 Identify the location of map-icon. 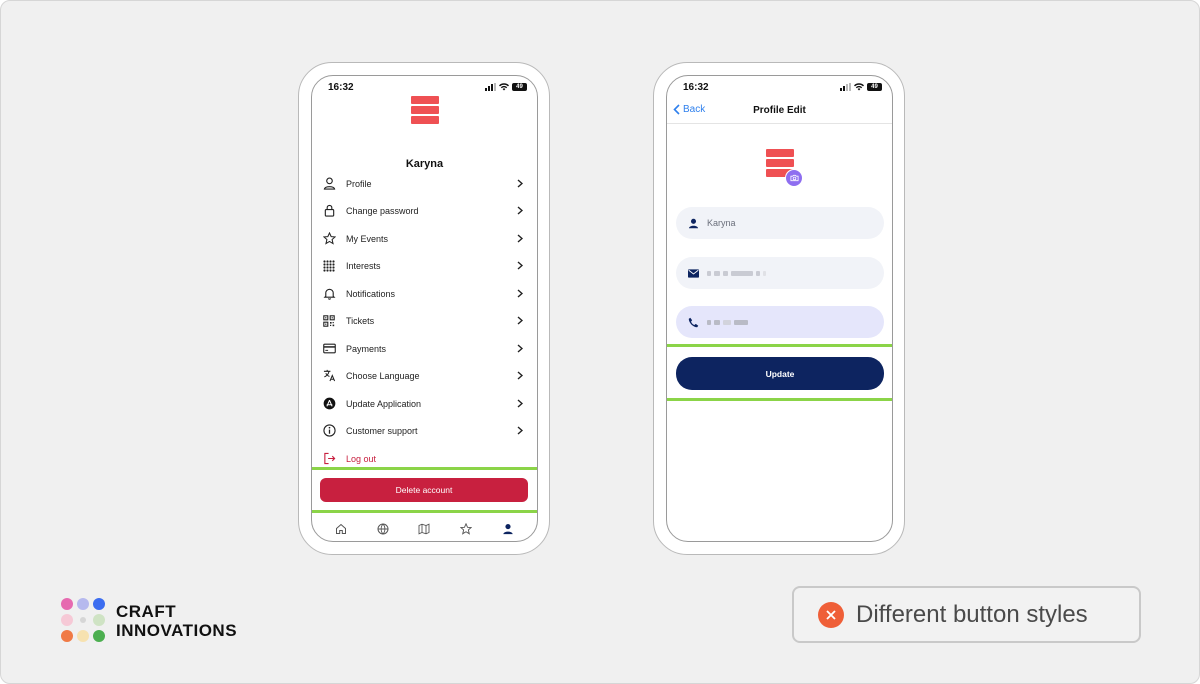
(424, 529).